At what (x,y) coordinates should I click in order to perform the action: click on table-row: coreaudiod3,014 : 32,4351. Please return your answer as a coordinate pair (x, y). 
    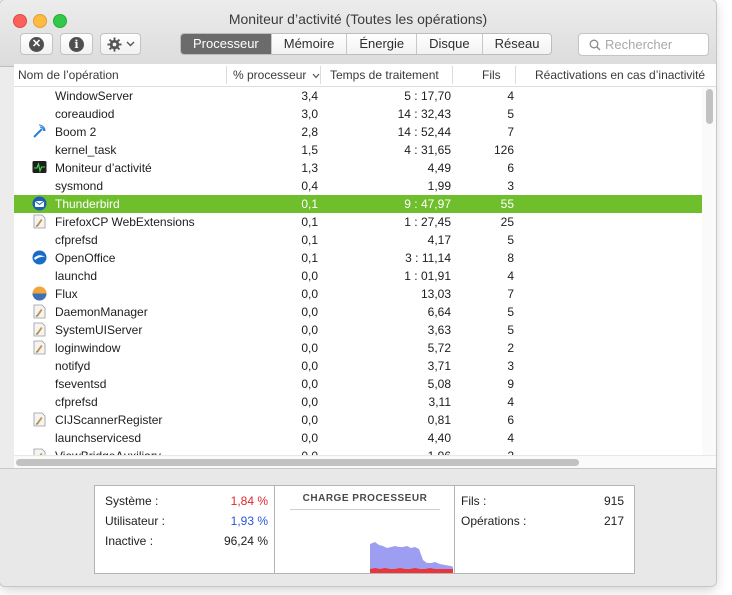
    Looking at the image, I should click on (363, 114).